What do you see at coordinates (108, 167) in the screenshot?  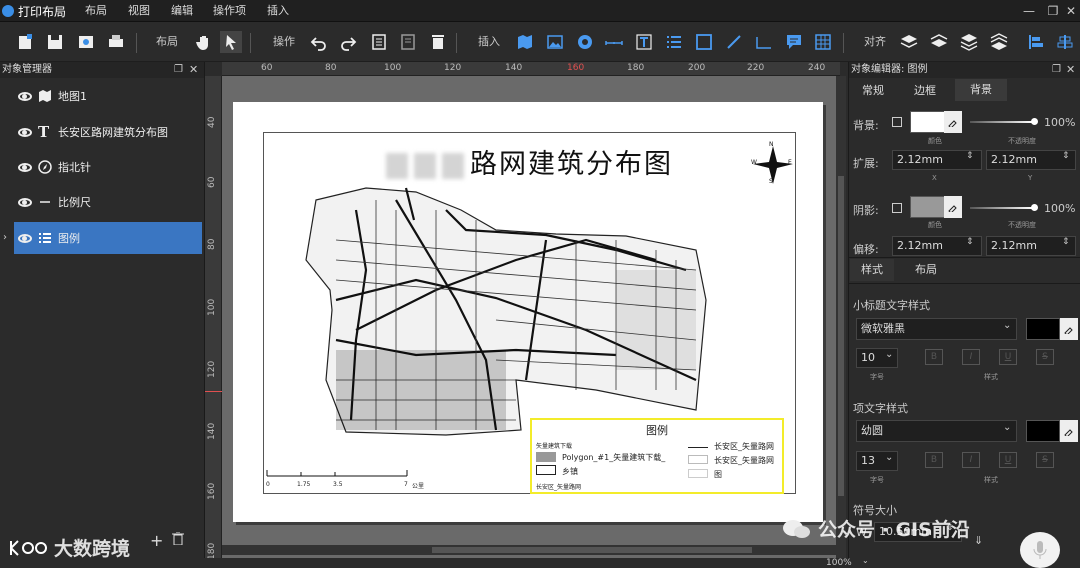 I see `layer-item-north-arrow: 指北针` at bounding box center [108, 167].